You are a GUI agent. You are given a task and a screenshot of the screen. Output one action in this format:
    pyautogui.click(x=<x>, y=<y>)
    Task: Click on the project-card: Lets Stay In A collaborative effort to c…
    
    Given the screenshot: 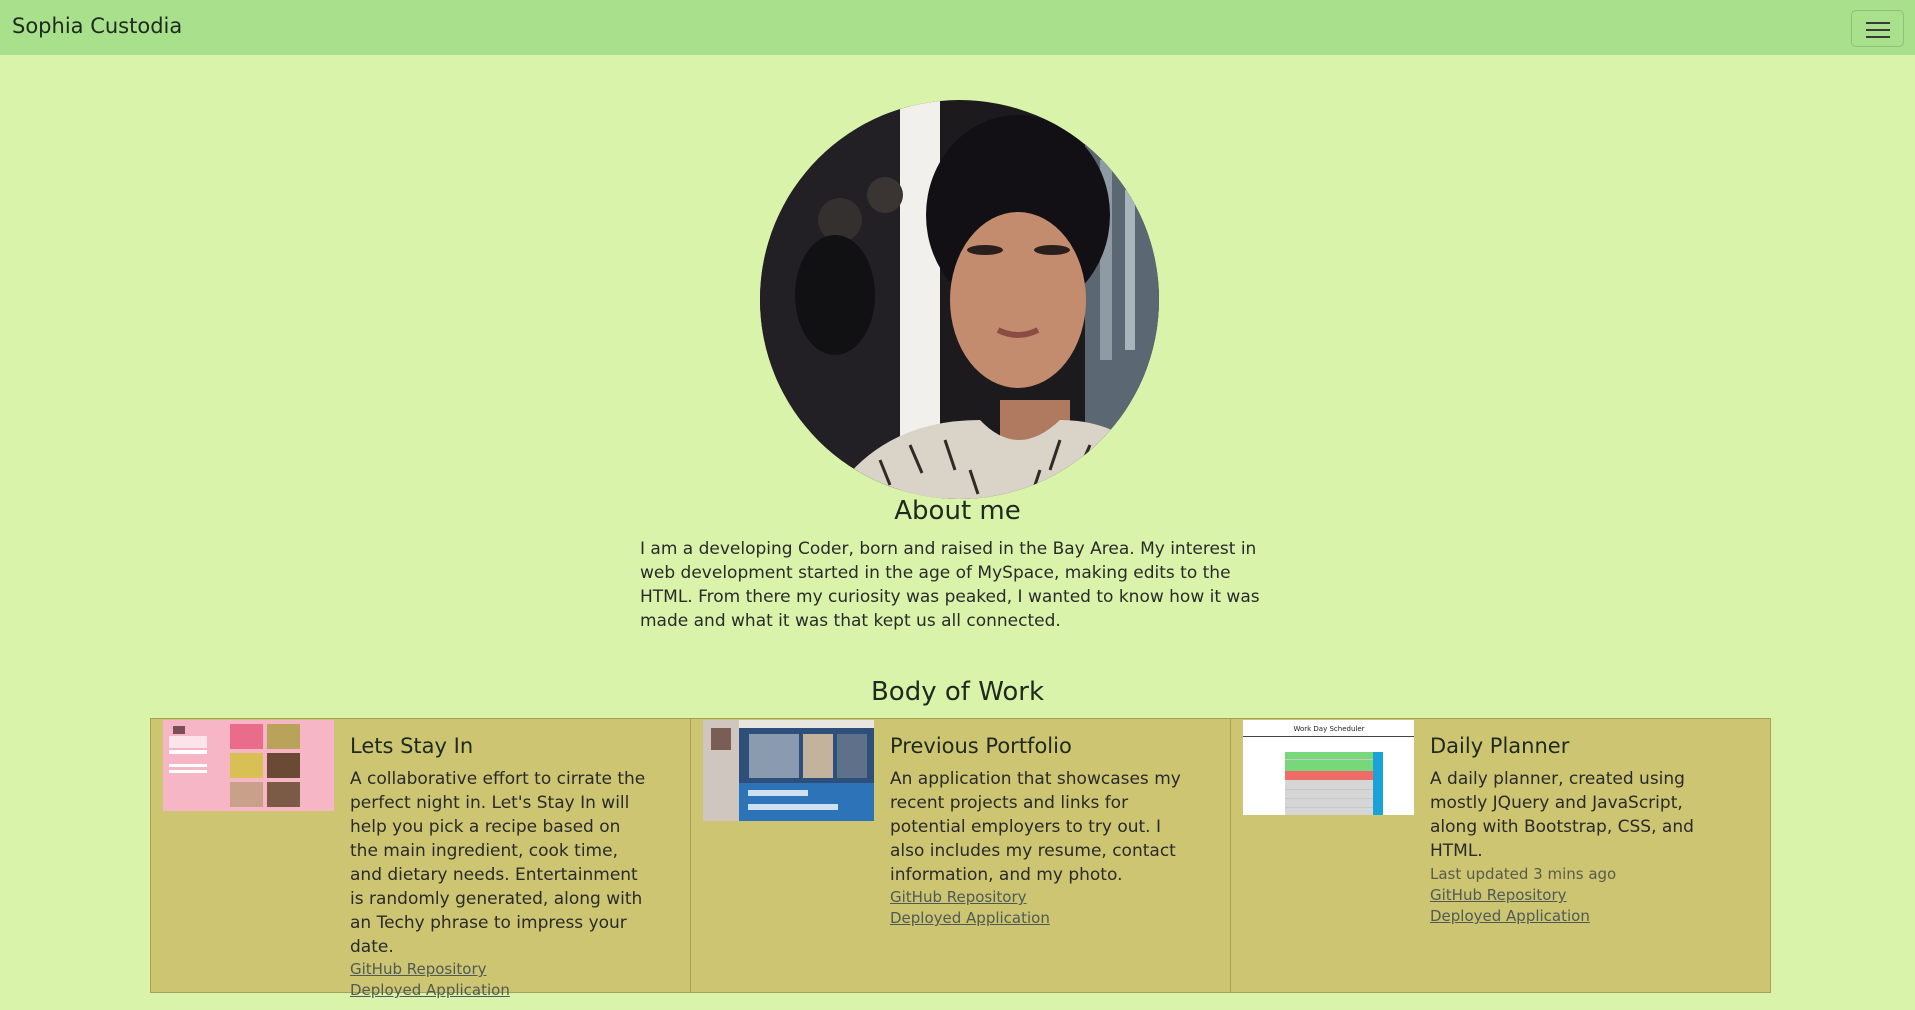 What is the action you would take?
    pyautogui.click(x=420, y=858)
    